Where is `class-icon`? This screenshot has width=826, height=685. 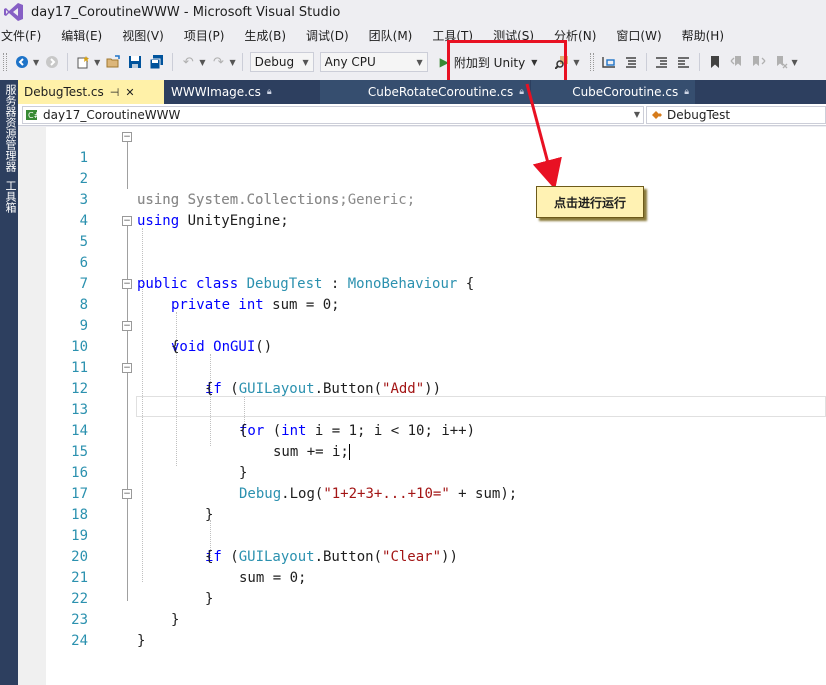
class-icon is located at coordinates (657, 114).